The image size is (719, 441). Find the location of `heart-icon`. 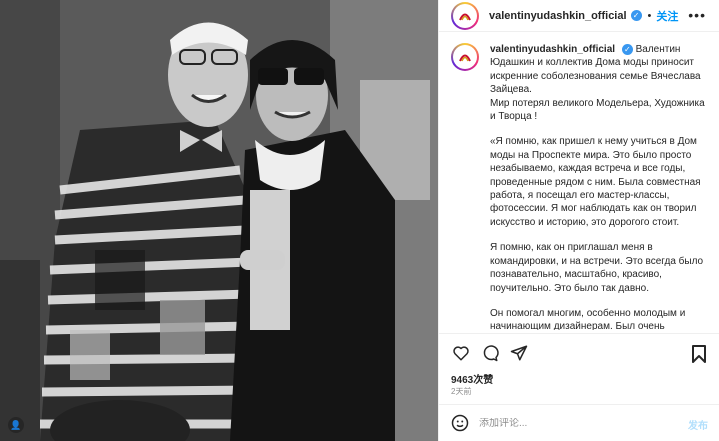

heart-icon is located at coordinates (461, 353).